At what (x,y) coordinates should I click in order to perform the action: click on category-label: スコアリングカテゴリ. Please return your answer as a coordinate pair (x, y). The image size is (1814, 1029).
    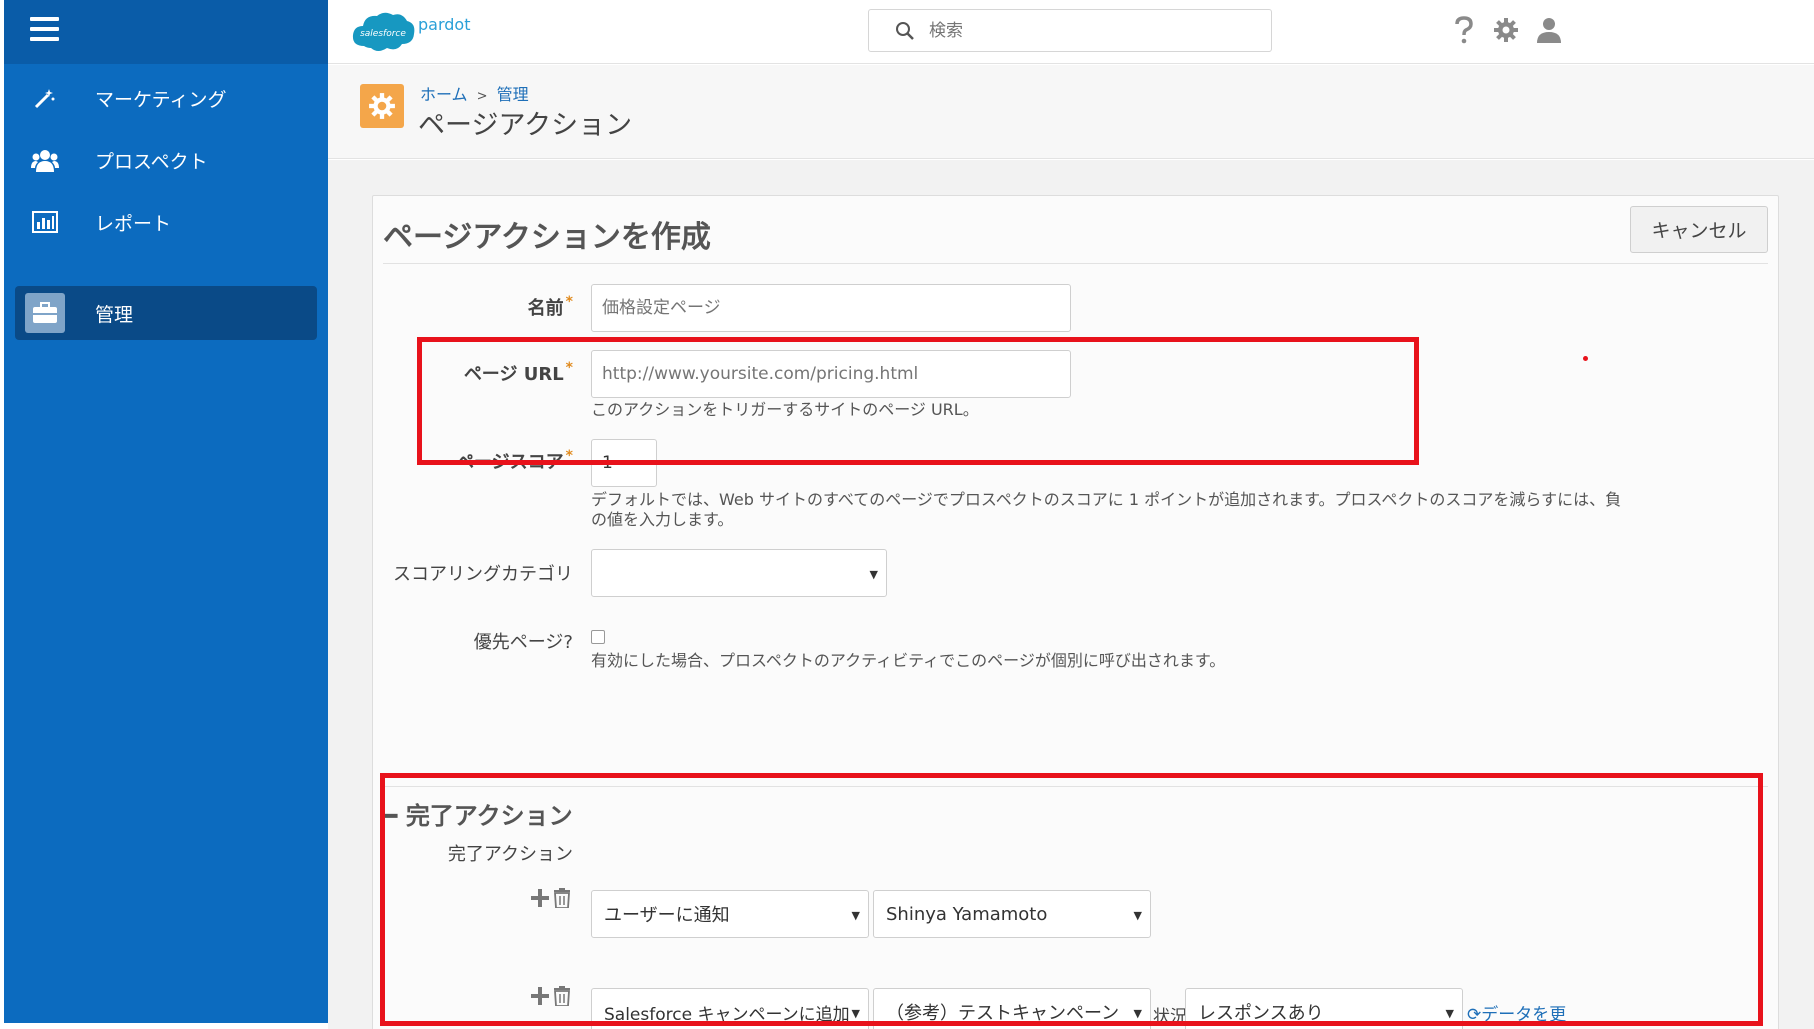
    Looking at the image, I should click on (483, 574).